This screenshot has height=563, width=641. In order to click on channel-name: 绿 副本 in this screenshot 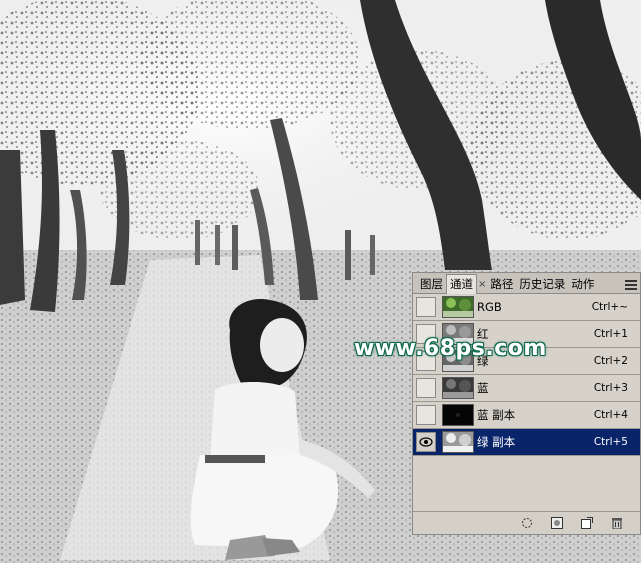, I will do `click(496, 442)`.